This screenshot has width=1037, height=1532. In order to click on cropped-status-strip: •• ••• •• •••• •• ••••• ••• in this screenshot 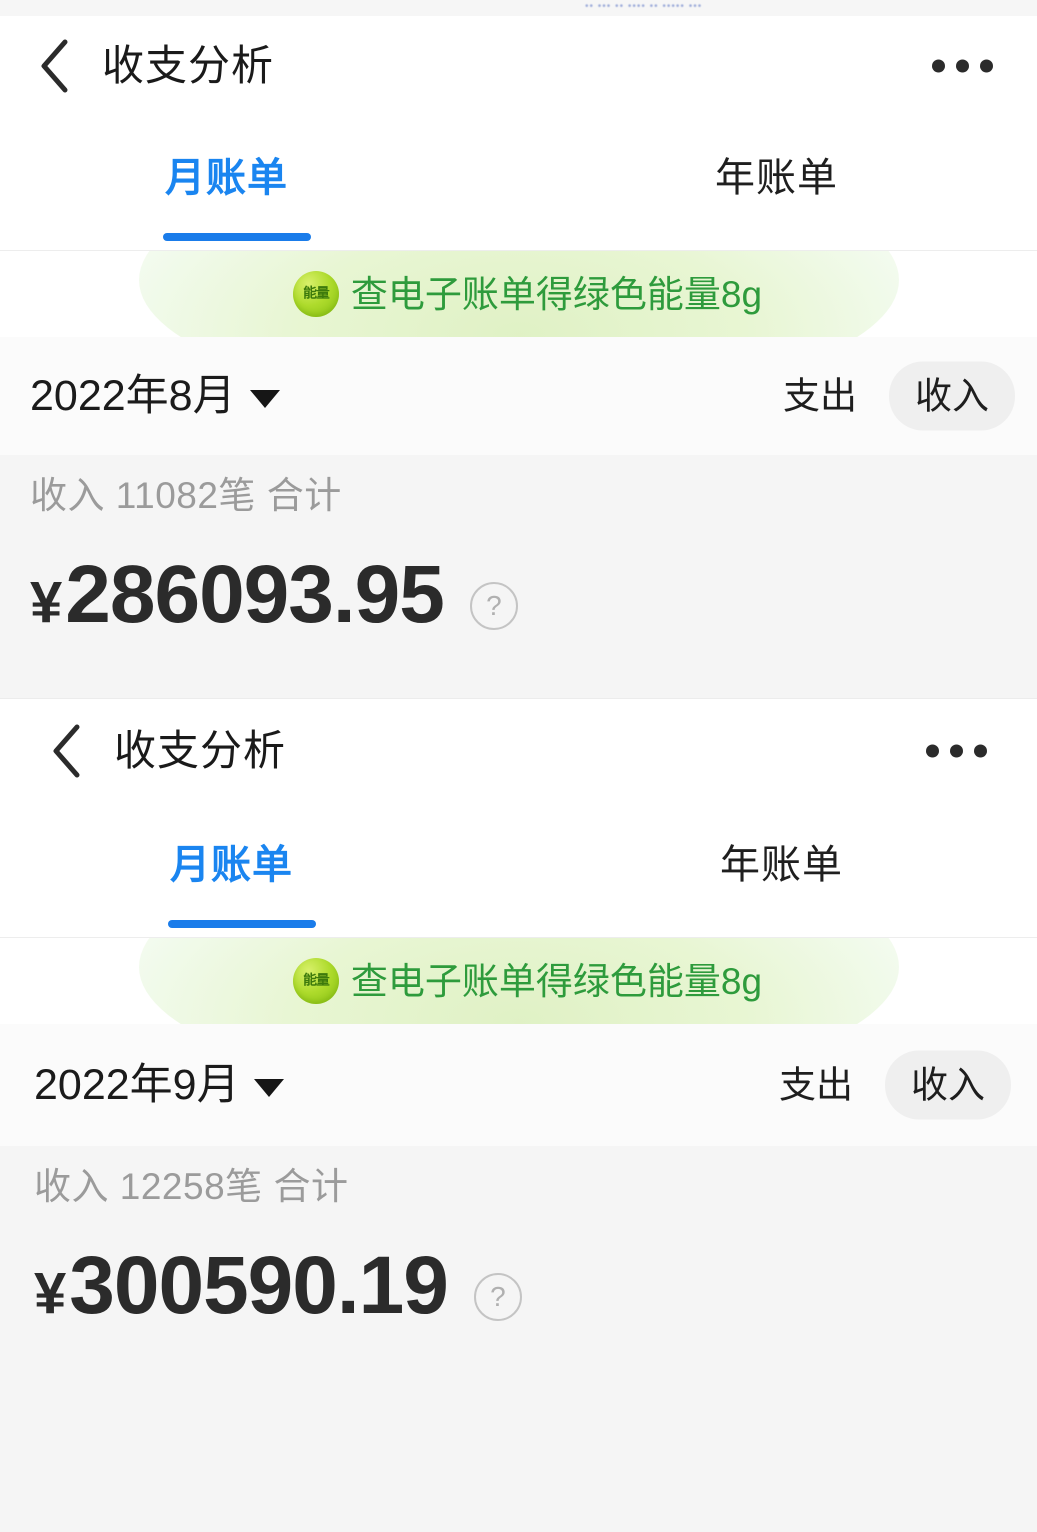, I will do `click(518, 8)`.